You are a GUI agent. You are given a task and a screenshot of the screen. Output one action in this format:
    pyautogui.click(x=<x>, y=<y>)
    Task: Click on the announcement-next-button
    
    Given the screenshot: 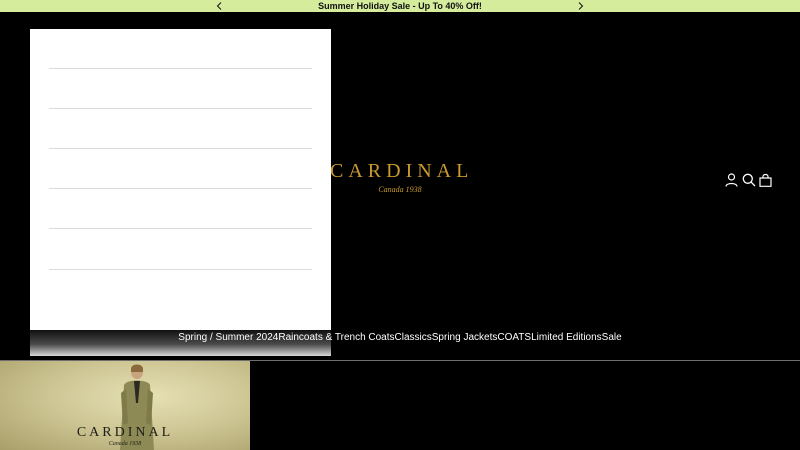 What is the action you would take?
    pyautogui.click(x=581, y=6)
    